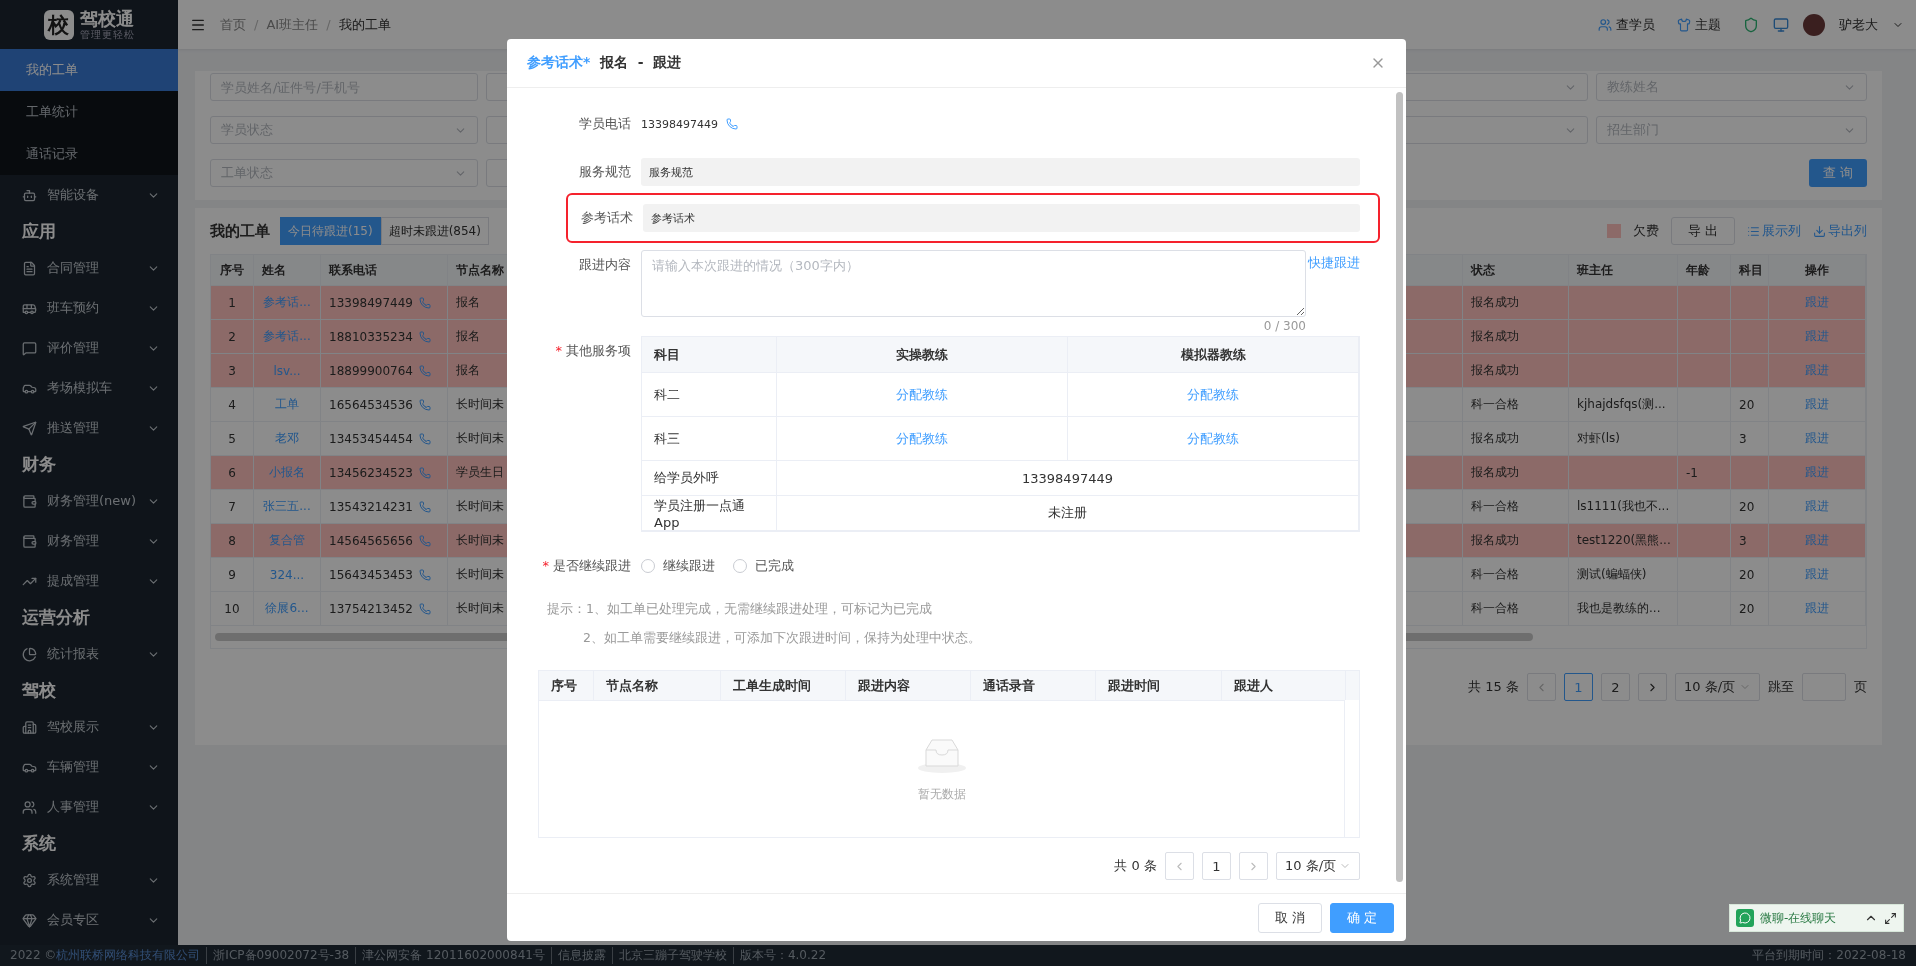 Image resolution: width=1916 pixels, height=966 pixels. What do you see at coordinates (1699, 24) in the screenshot?
I see `header-action: 主题` at bounding box center [1699, 24].